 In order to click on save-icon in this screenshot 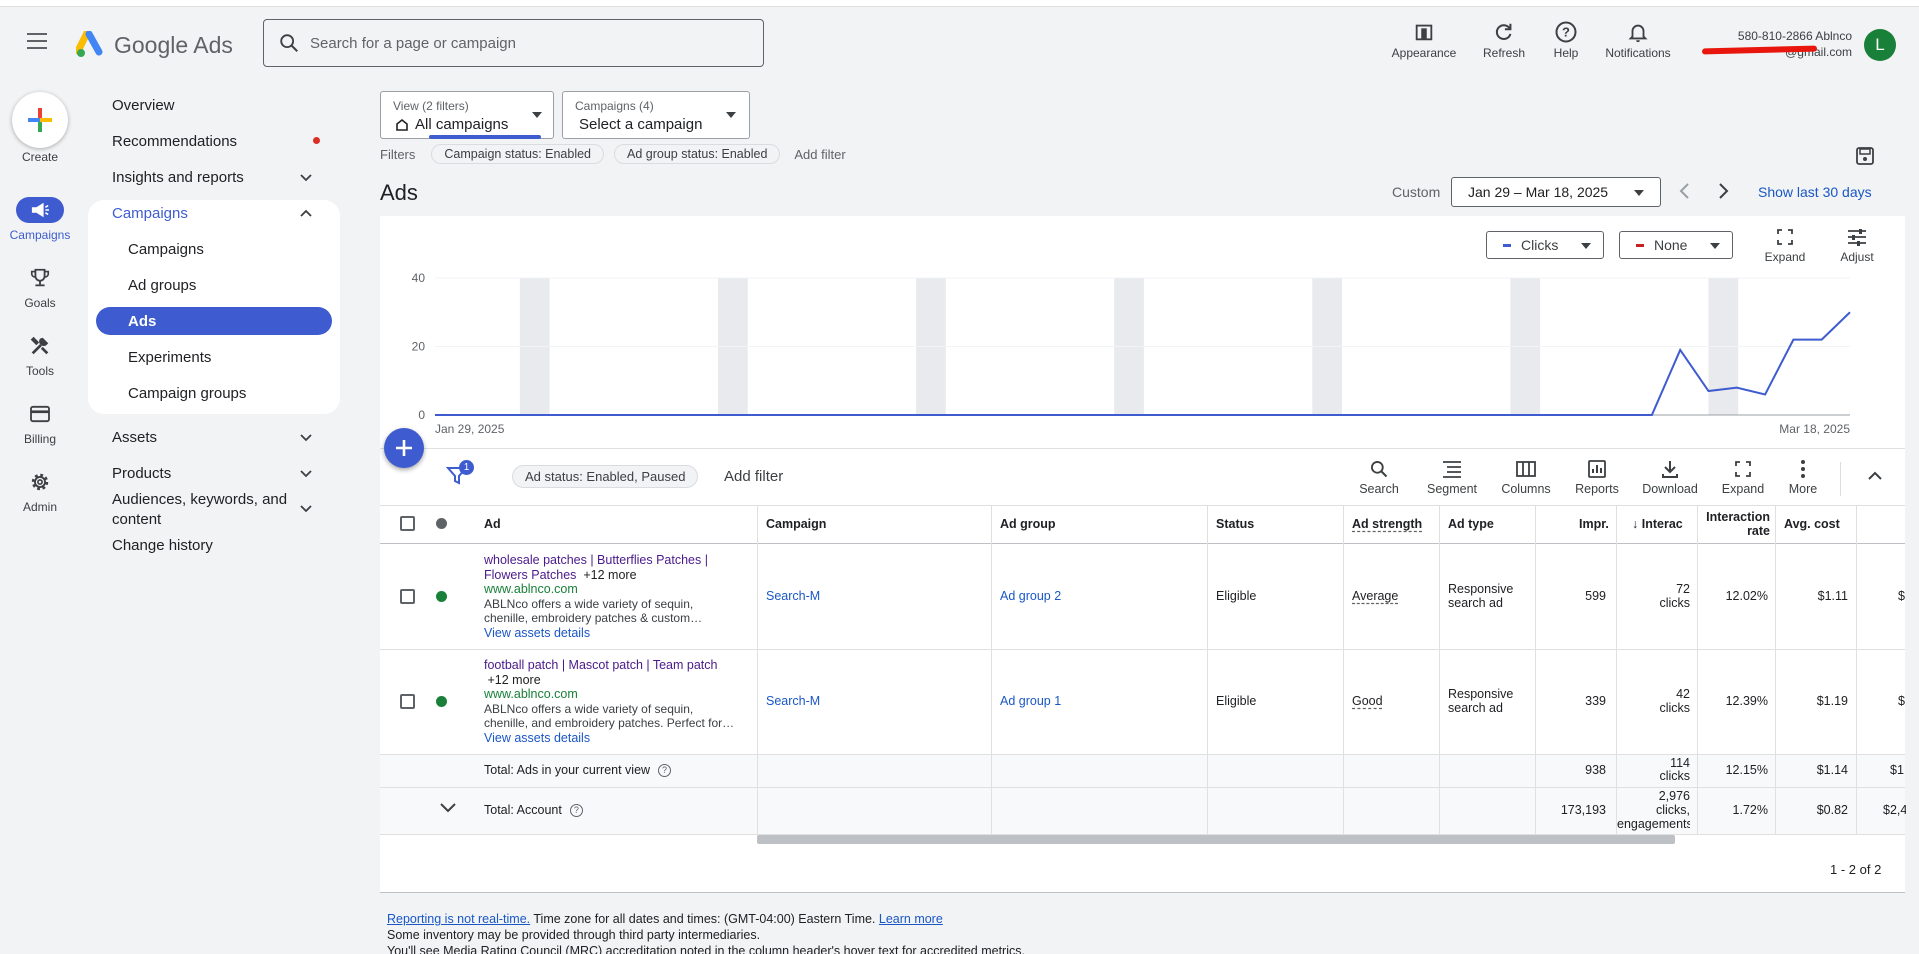, I will do `click(1865, 156)`.